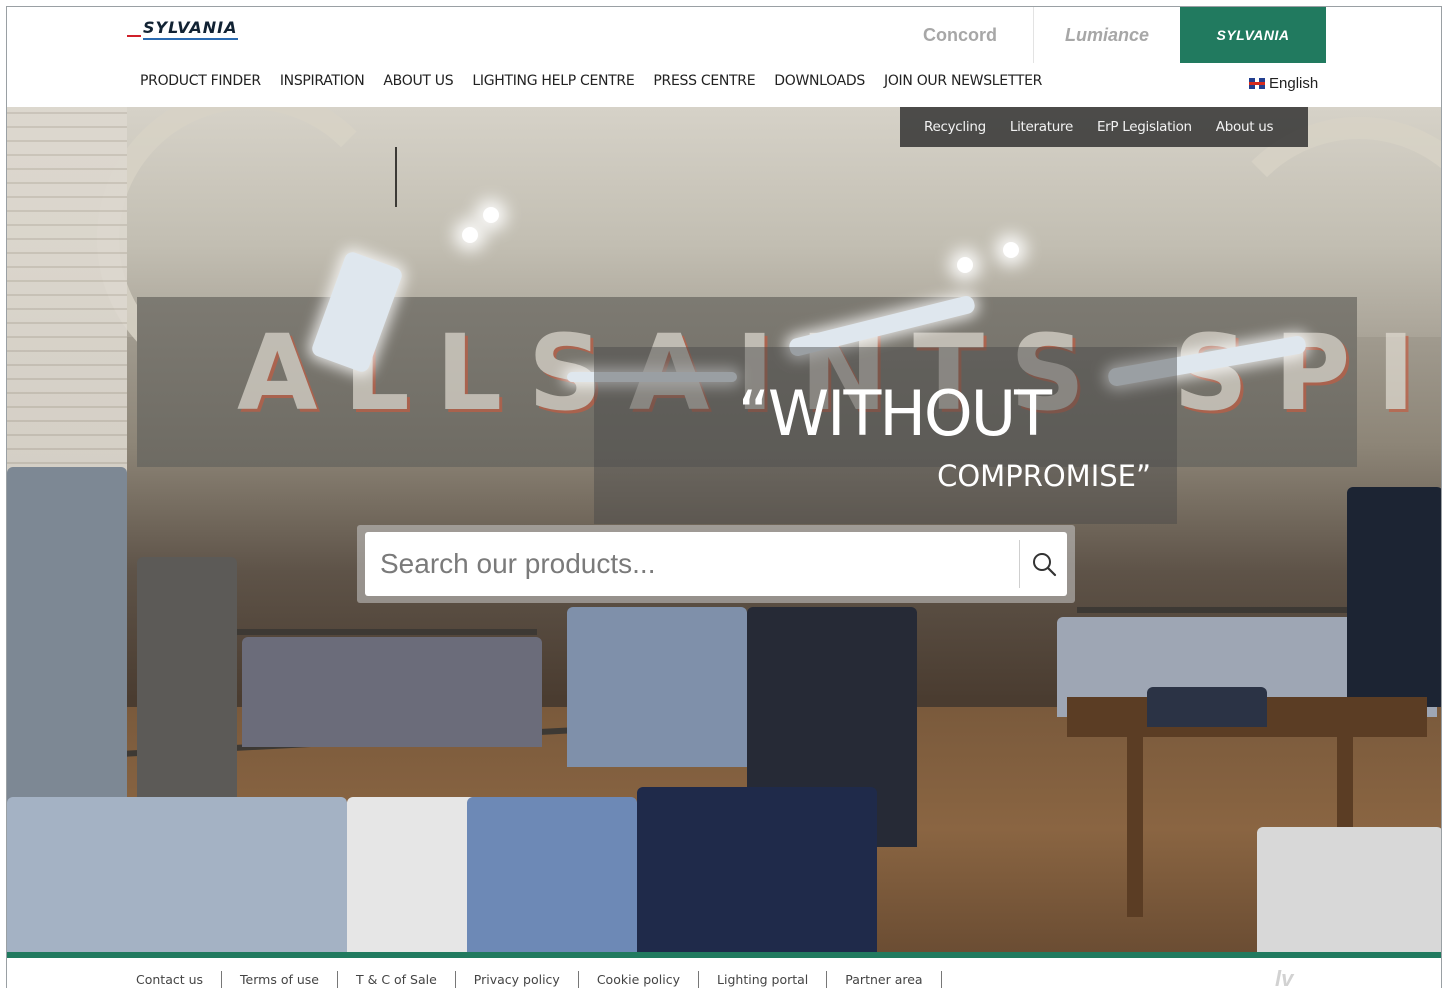 This screenshot has width=1449, height=988. I want to click on nav-newsletter: JOIN OUR NEWSLETTER, so click(963, 81).